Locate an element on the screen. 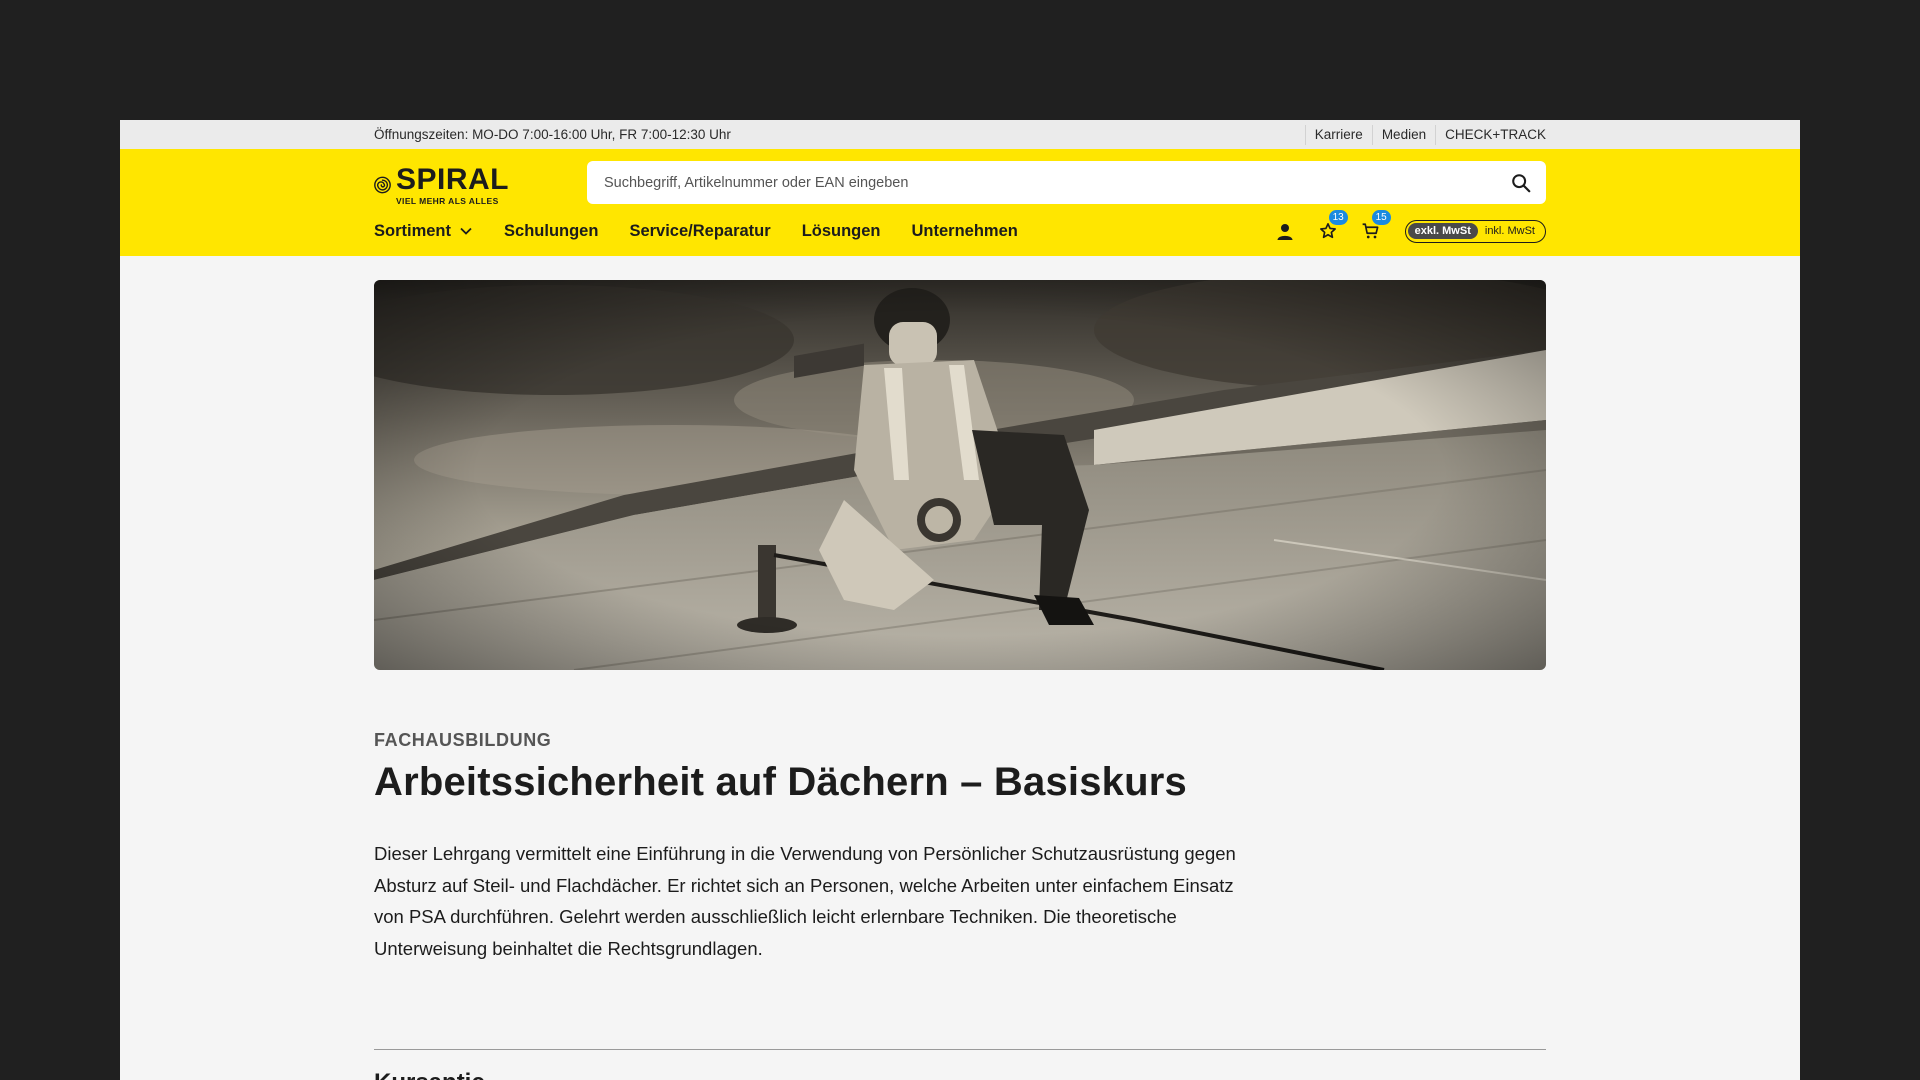 This screenshot has width=1920, height=1080. wishlist-button: 13 is located at coordinates (1332, 226).